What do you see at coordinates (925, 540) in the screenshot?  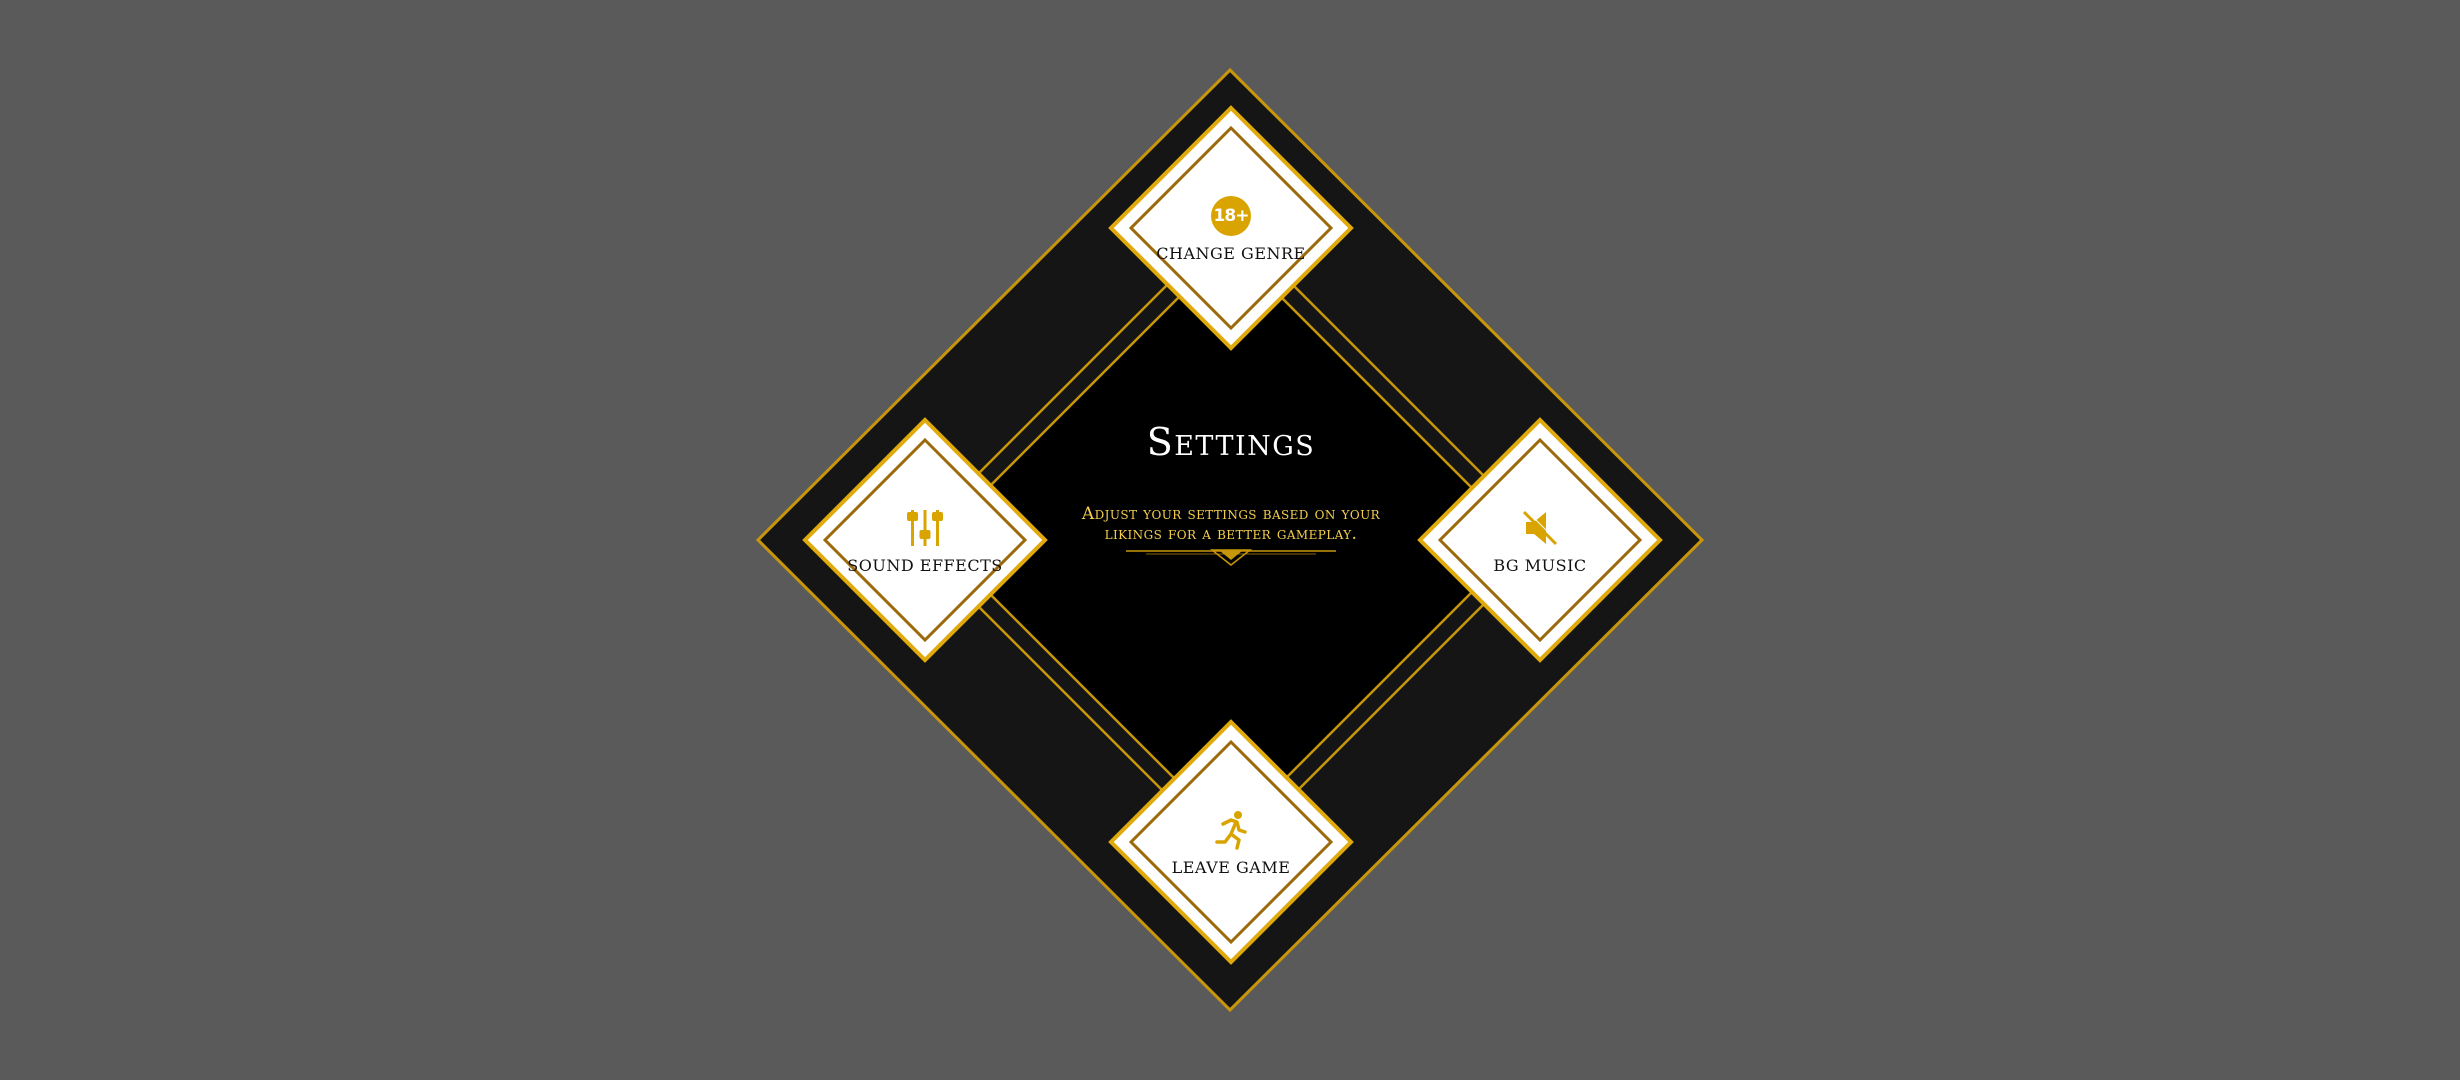 I see `sound-effects-tile-frame` at bounding box center [925, 540].